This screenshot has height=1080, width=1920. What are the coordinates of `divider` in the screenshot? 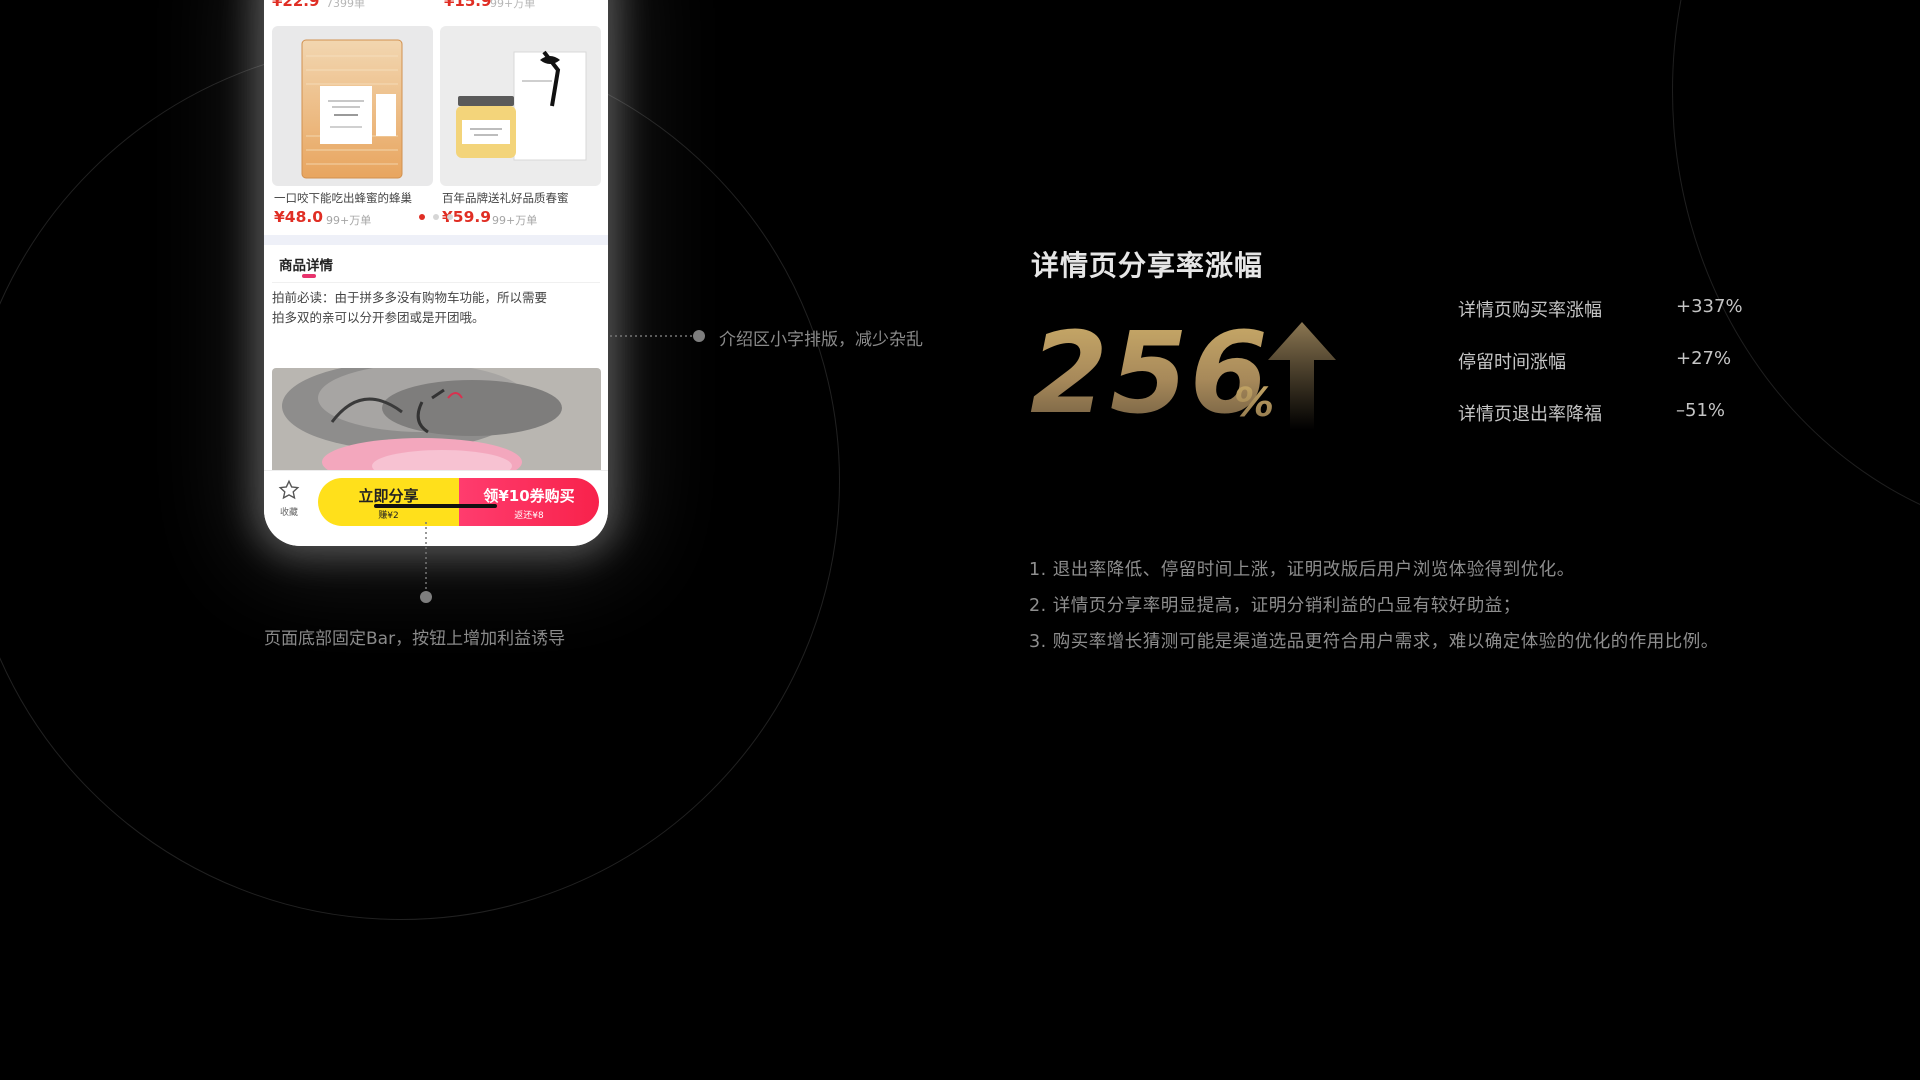 It's located at (436, 282).